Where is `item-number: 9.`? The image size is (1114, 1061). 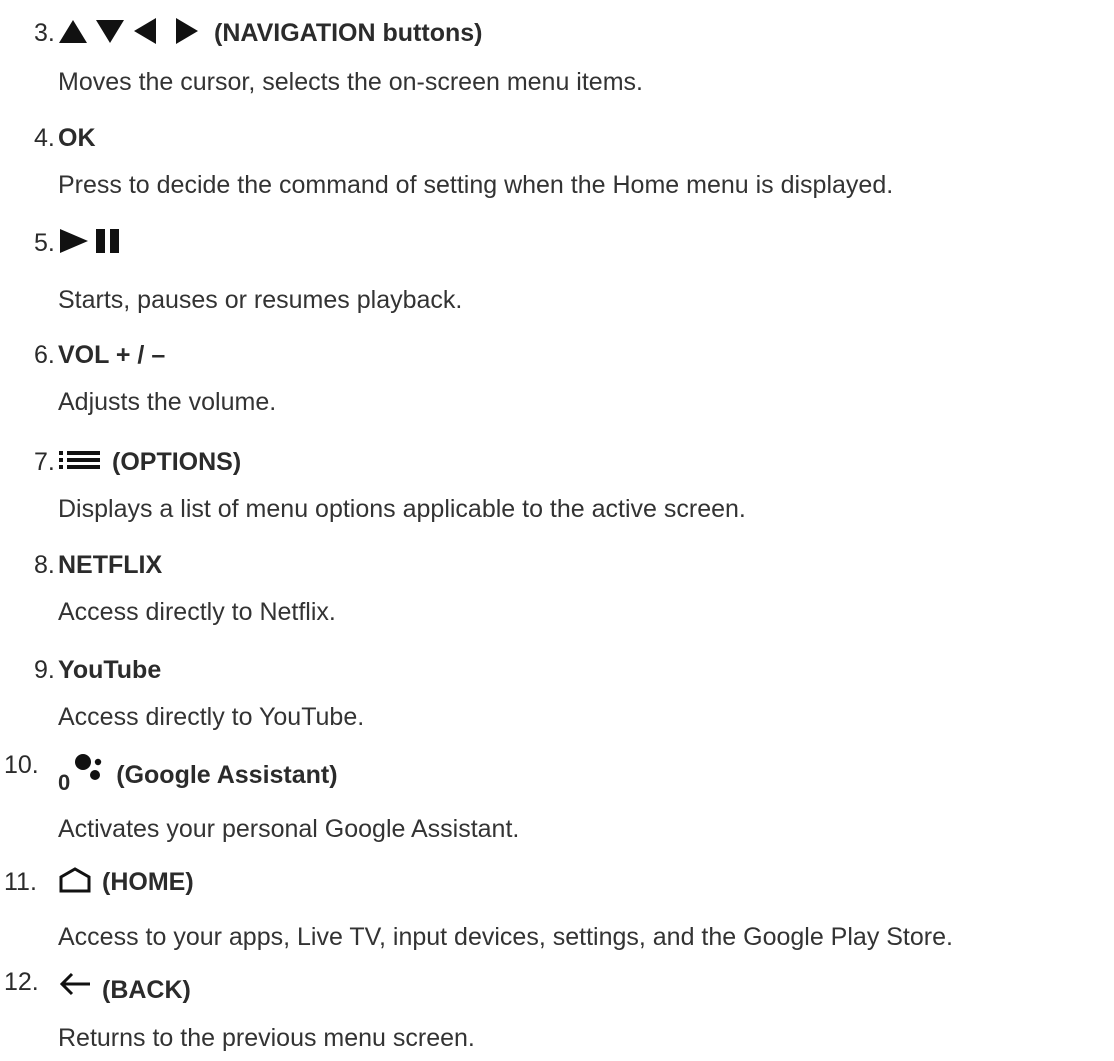
item-number: 9. is located at coordinates (44, 670).